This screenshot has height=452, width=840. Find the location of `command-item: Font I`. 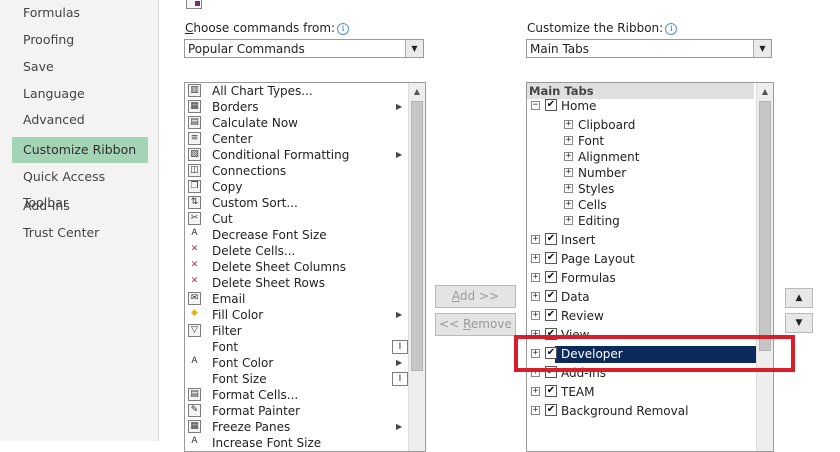

command-item: Font I is located at coordinates (296, 347).